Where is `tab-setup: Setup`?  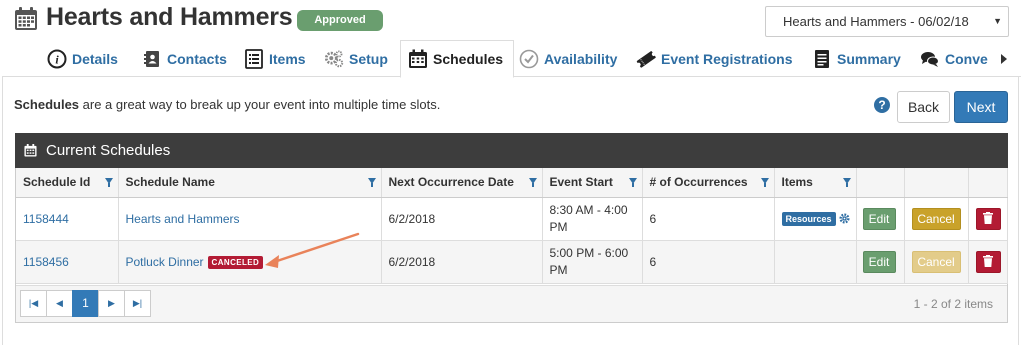
tab-setup: Setup is located at coordinates (356, 58).